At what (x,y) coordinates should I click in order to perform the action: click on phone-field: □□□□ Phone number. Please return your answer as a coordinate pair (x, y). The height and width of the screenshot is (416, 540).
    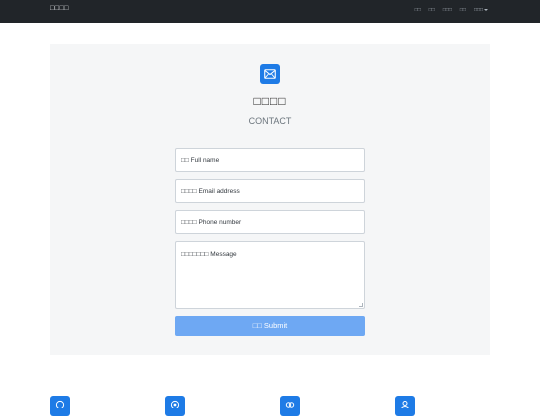
    Looking at the image, I should click on (270, 222).